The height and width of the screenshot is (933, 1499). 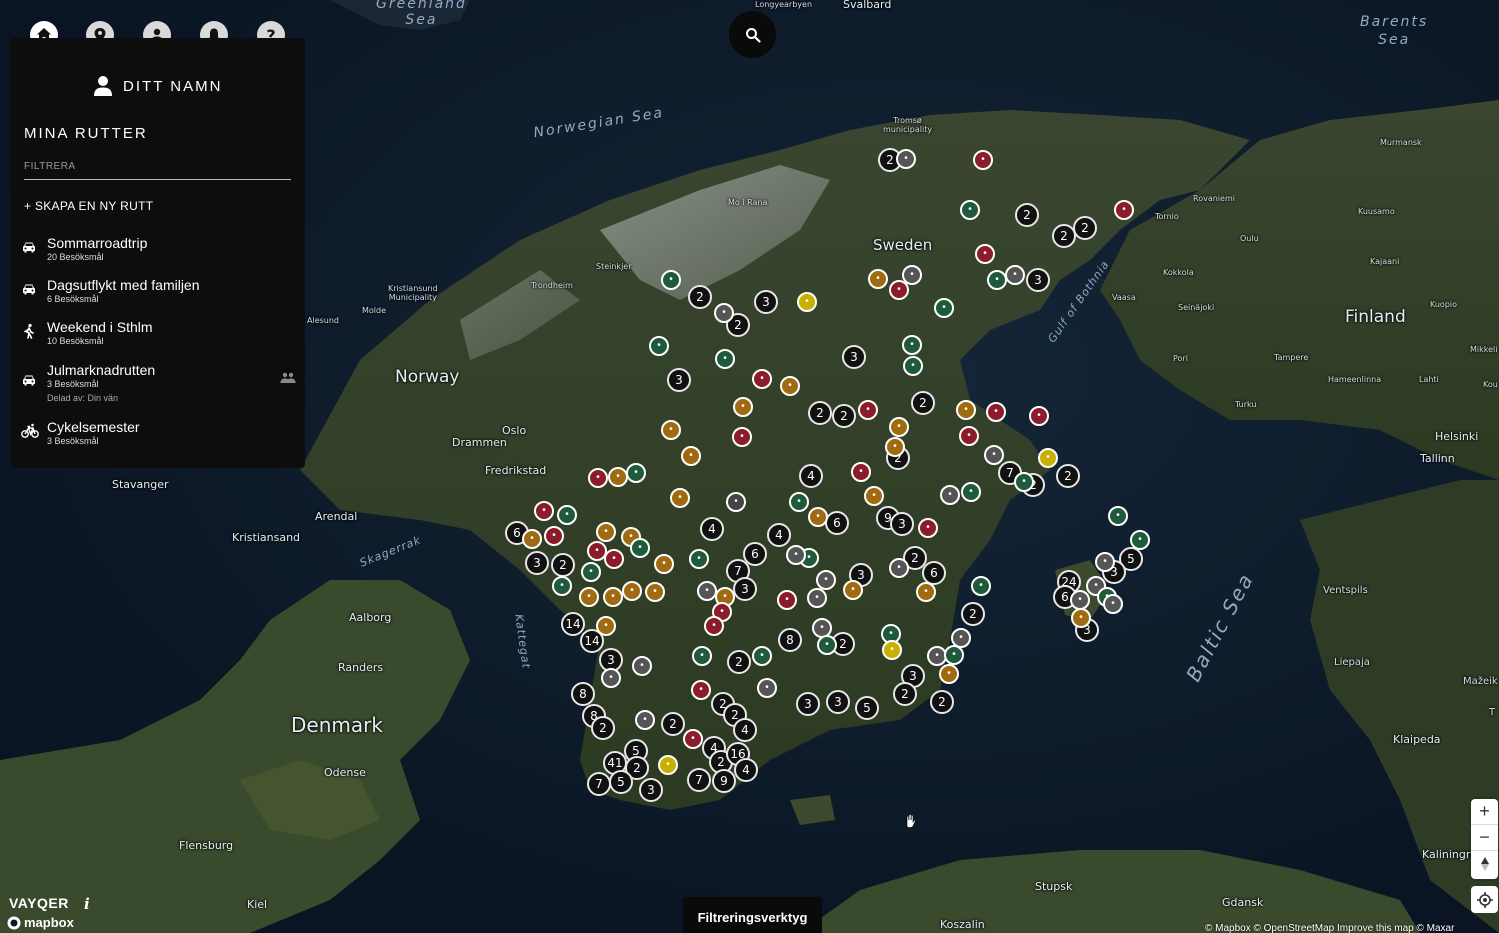 I want to click on route-item: Sommarroadtrip 20 Besöksmål, so click(x=157, y=252).